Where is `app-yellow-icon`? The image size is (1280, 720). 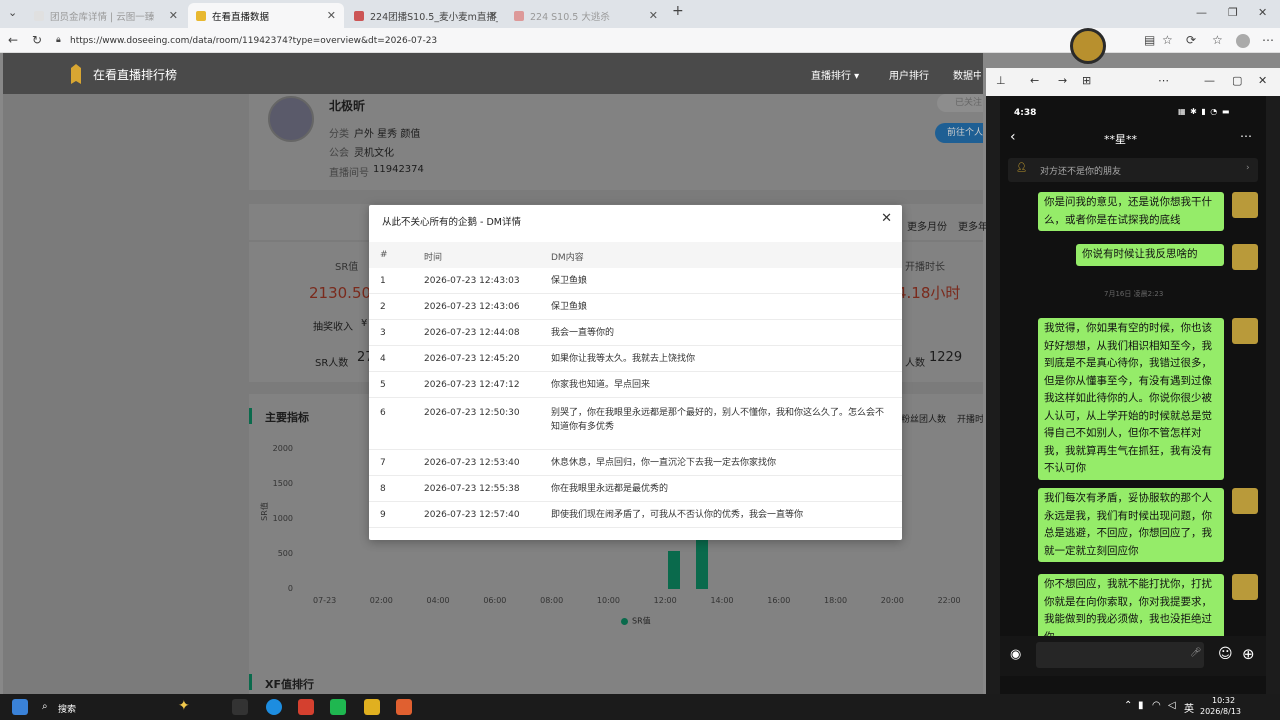 app-yellow-icon is located at coordinates (372, 707).